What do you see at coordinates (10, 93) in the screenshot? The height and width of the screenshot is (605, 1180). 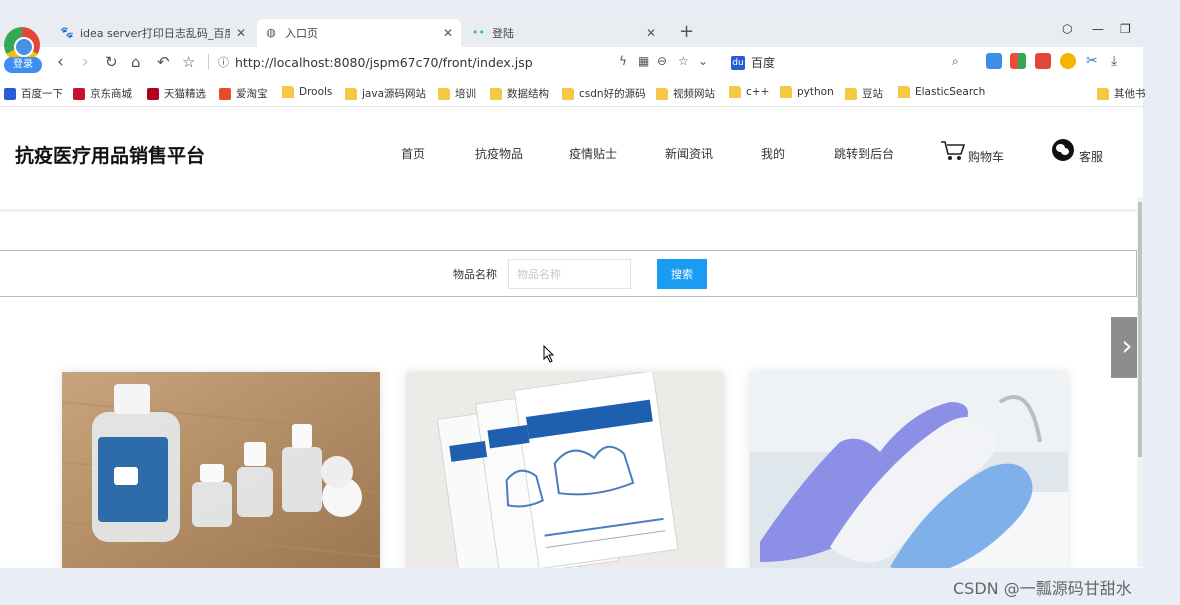 I see `paw-icon` at bounding box center [10, 93].